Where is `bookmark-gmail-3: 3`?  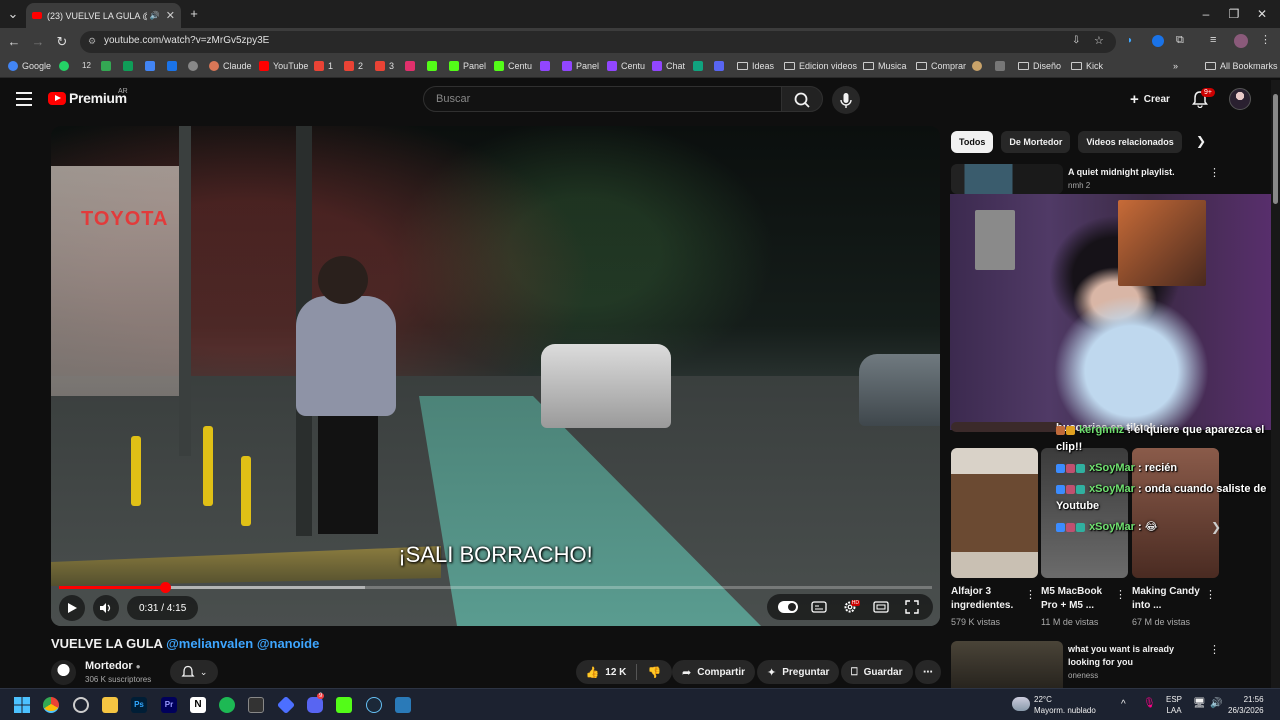 bookmark-gmail-3: 3 is located at coordinates (384, 66).